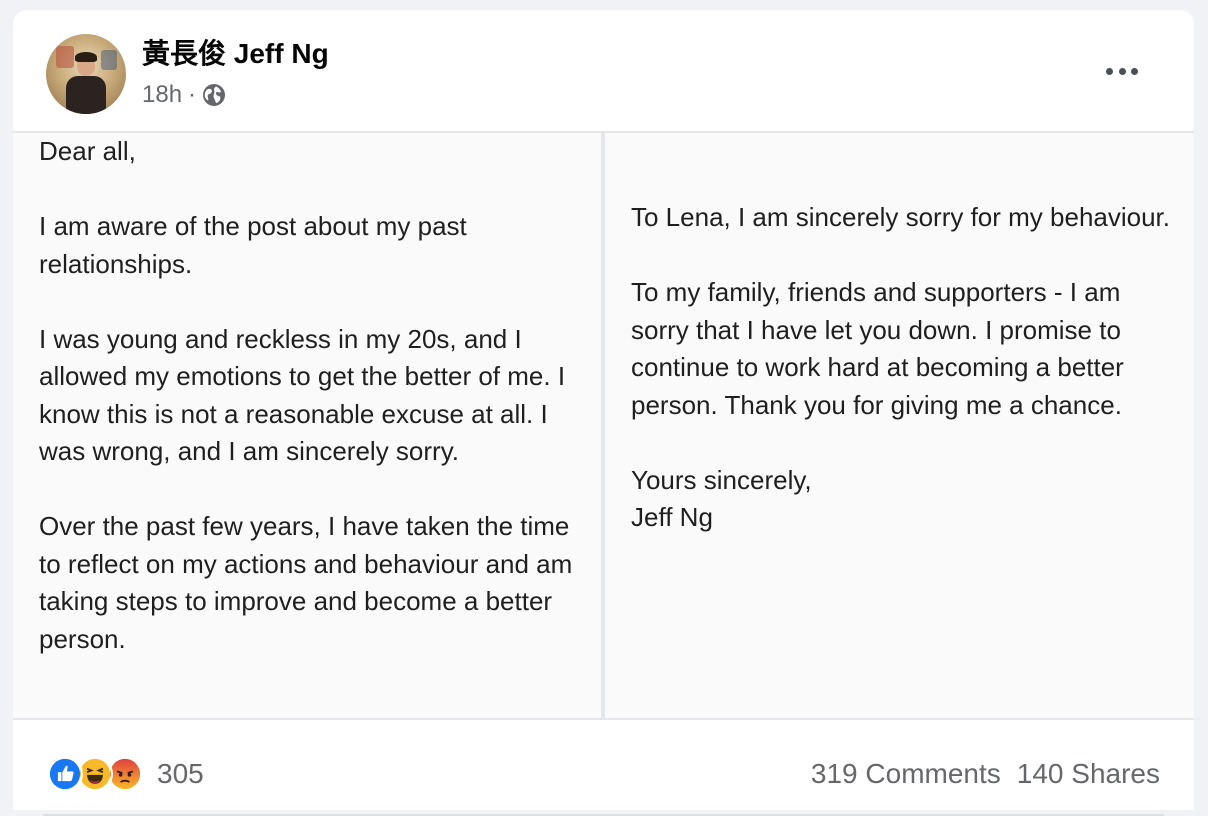  I want to click on shares-count-link: 140 Shares, so click(1088, 774).